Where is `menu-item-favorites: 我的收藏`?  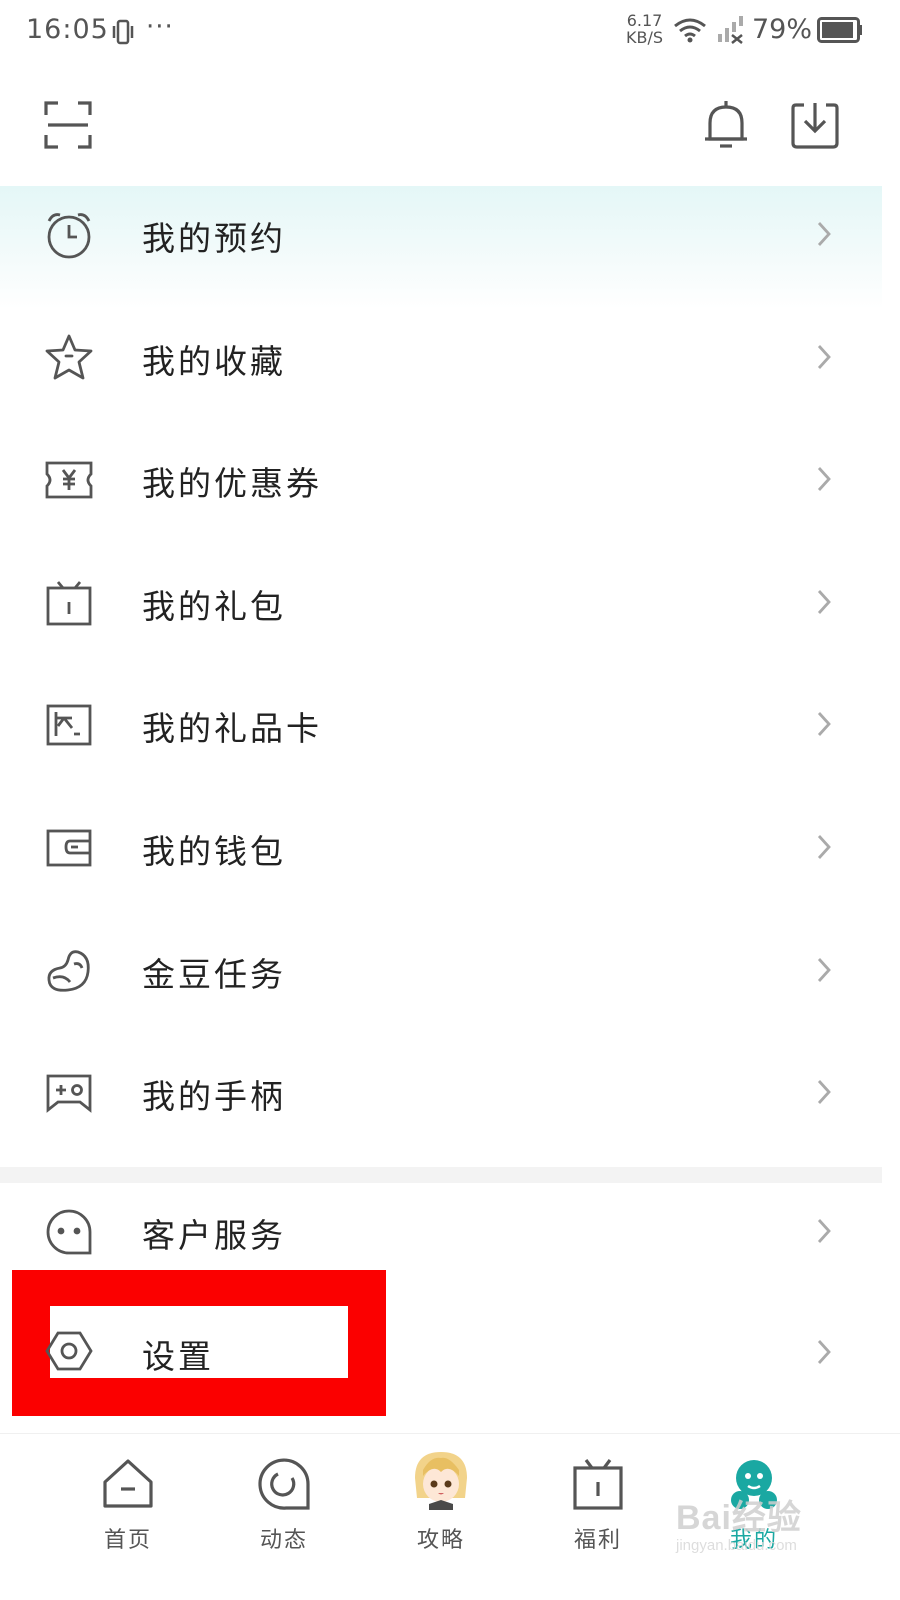 menu-item-favorites: 我的收藏 is located at coordinates (441, 370).